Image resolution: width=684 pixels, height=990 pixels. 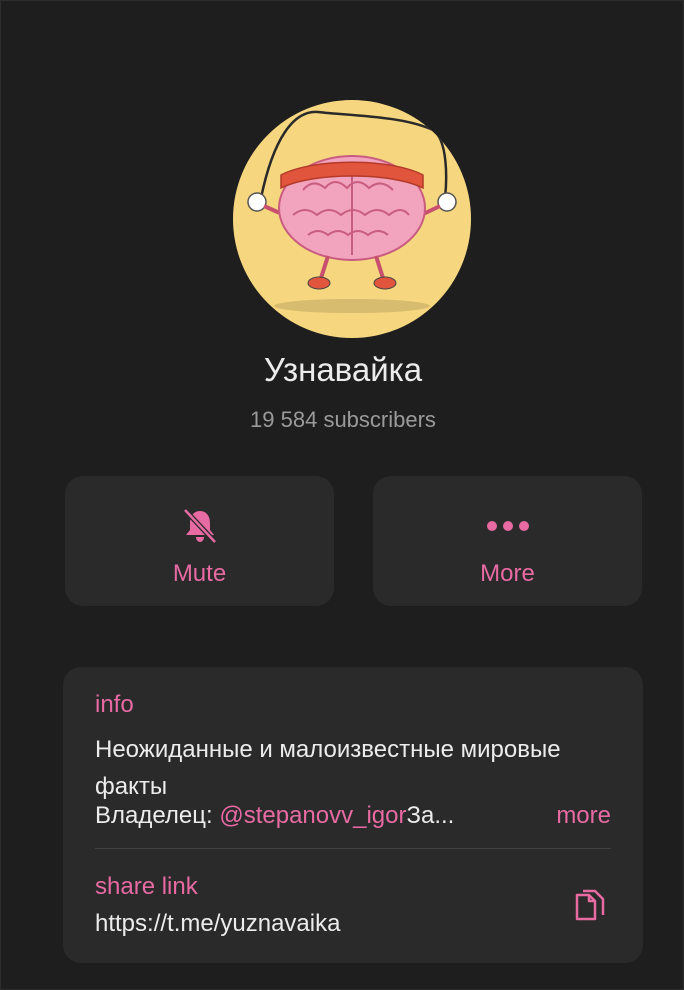 What do you see at coordinates (583, 815) in the screenshot?
I see `description-more-link: more` at bounding box center [583, 815].